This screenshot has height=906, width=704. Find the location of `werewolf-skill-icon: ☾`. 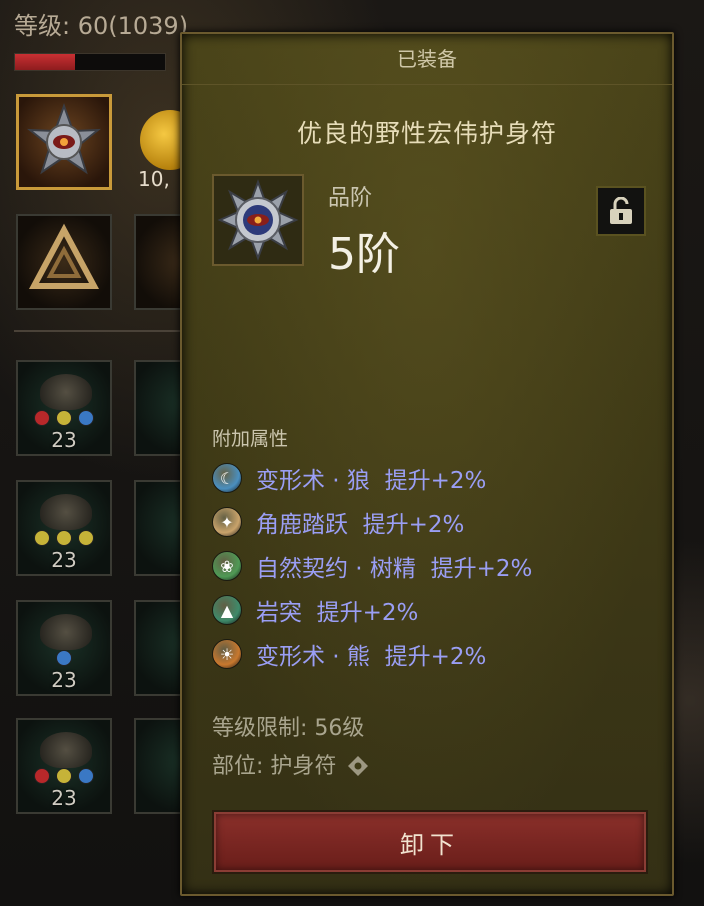

werewolf-skill-icon: ☾ is located at coordinates (227, 478).